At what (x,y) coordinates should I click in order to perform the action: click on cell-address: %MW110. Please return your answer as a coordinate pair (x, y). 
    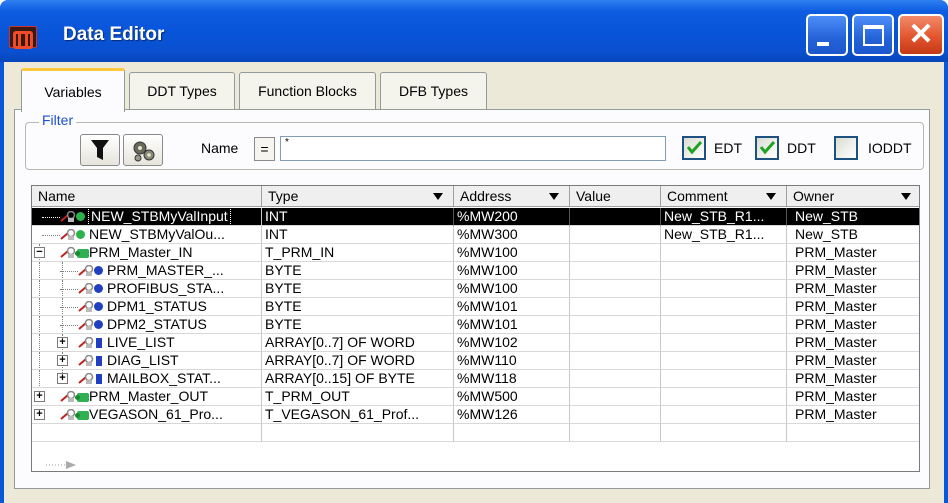
    Looking at the image, I should click on (512, 361).